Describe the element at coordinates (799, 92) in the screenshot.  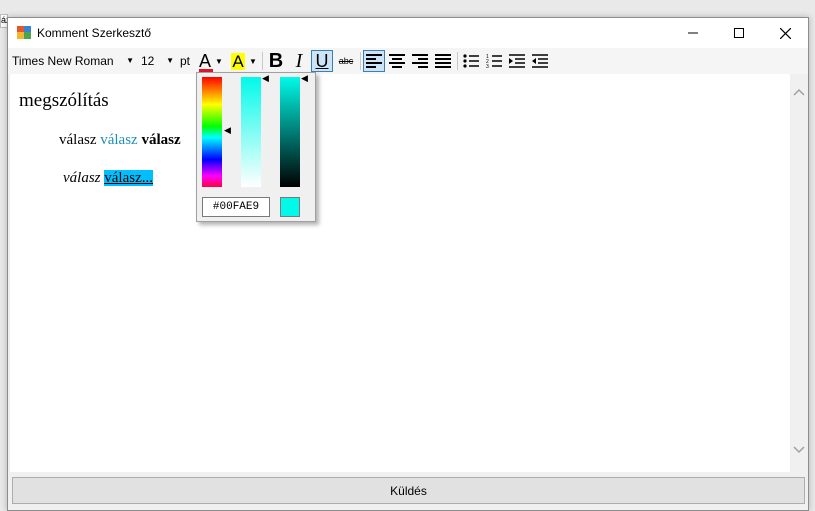
I see `chevron-up-icon` at that location.